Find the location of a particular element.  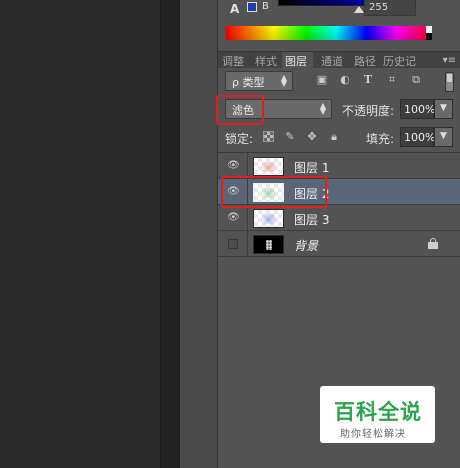

adjustment-filter-icon: ◐ is located at coordinates (345, 80).